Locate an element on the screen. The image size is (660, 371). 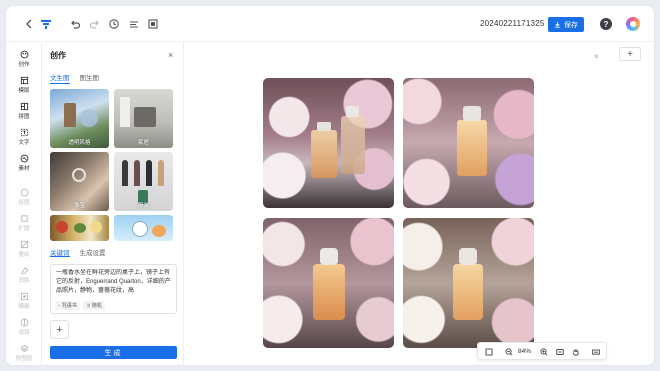
rail-item-filter: 滤镜 is located at coordinates (24, 327).